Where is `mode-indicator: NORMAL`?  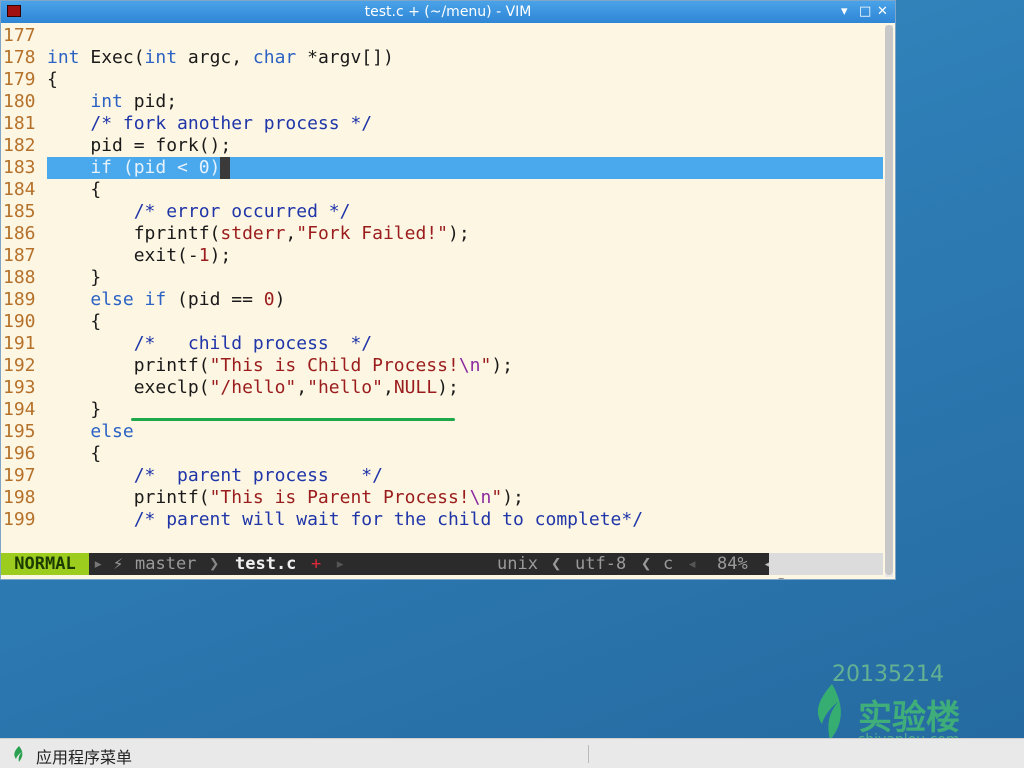 mode-indicator: NORMAL is located at coordinates (45, 564).